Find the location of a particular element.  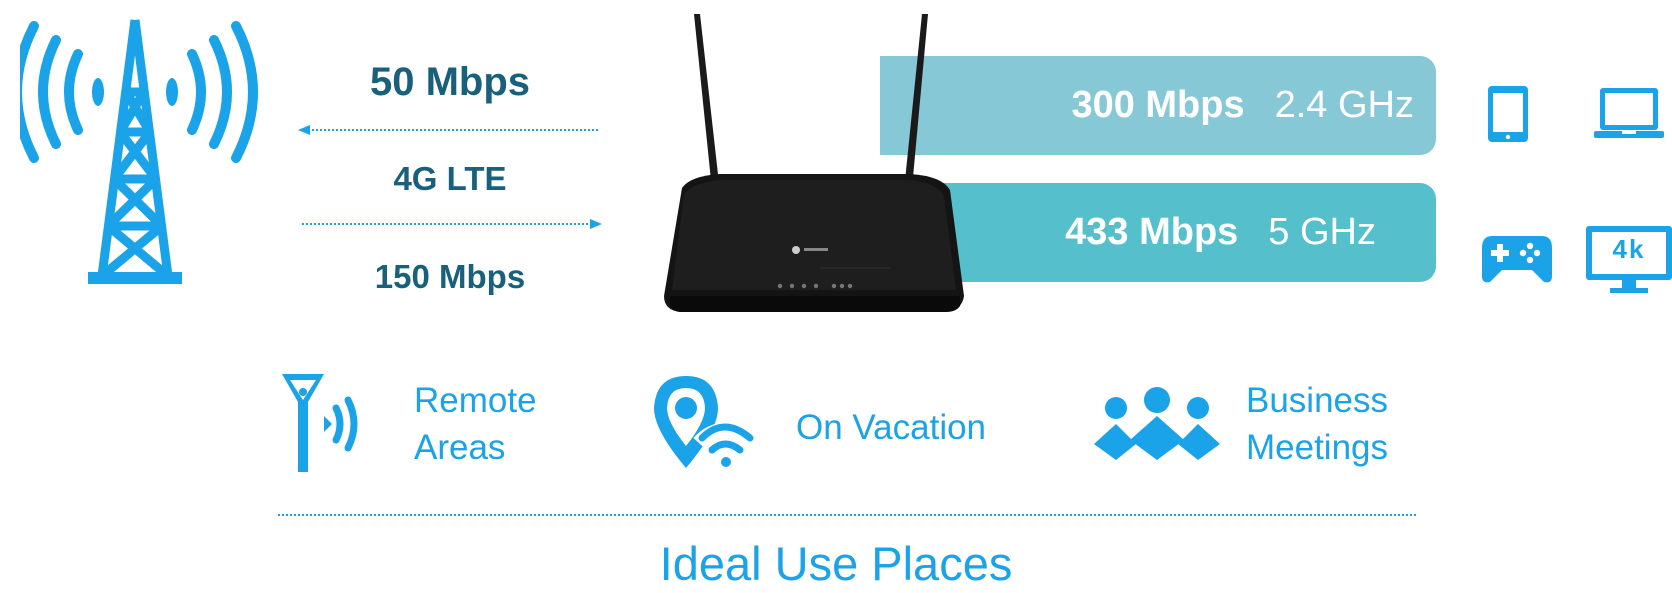

download-arrow is located at coordinates (448, 130).